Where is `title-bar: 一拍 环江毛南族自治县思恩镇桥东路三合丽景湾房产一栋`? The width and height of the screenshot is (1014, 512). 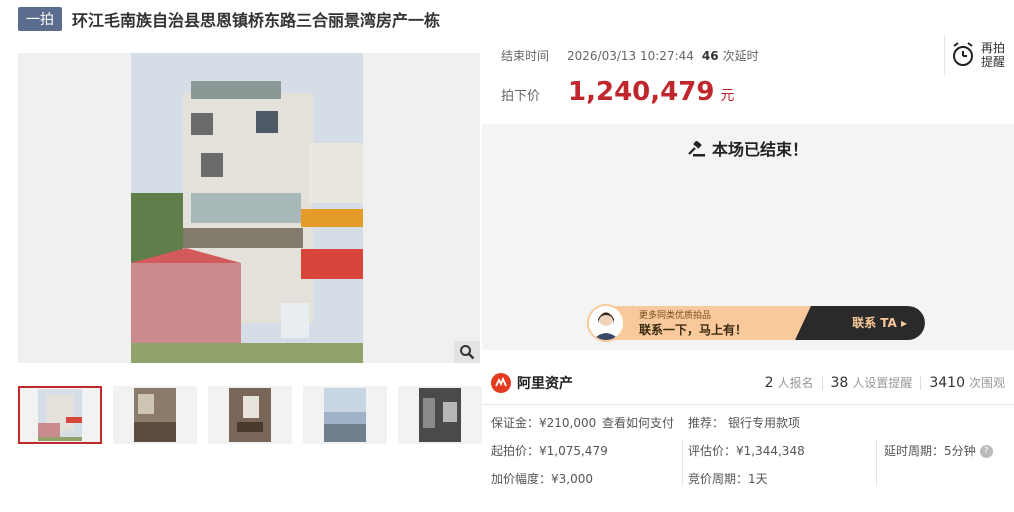 title-bar: 一拍 环江毛南族自治县思恩镇桥东路三合丽景湾房产一栋 is located at coordinates (229, 19).